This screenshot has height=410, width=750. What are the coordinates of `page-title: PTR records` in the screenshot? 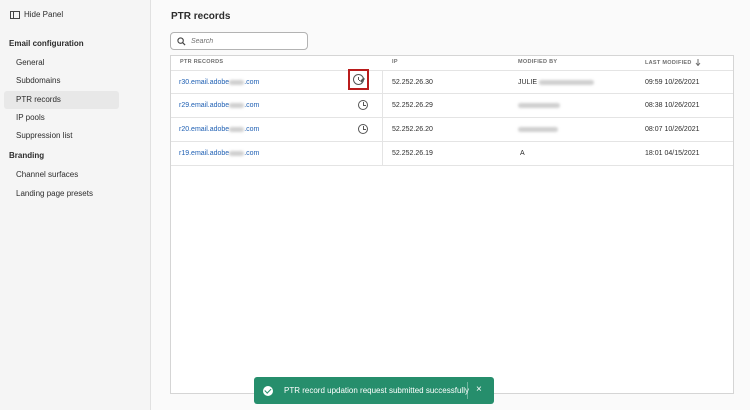 It's located at (201, 16).